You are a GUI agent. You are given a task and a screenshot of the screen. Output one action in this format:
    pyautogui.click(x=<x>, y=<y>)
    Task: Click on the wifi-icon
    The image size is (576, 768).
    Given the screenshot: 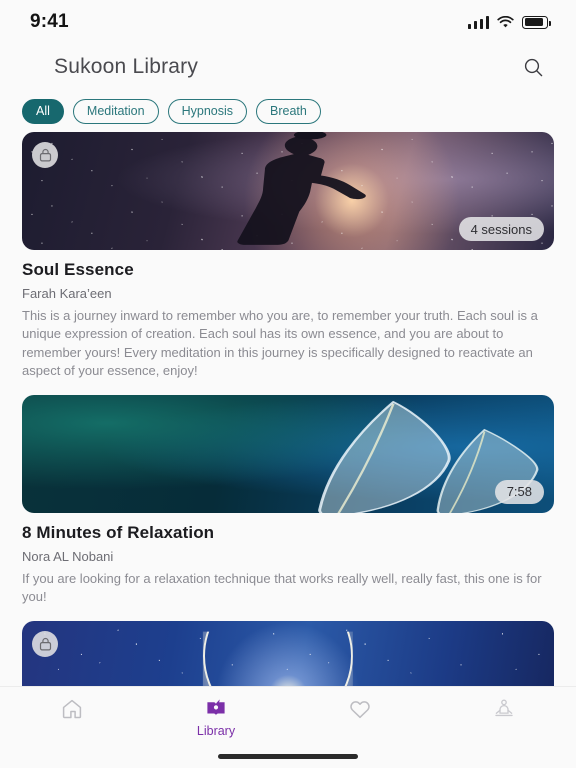 What is the action you would take?
    pyautogui.click(x=505, y=21)
    